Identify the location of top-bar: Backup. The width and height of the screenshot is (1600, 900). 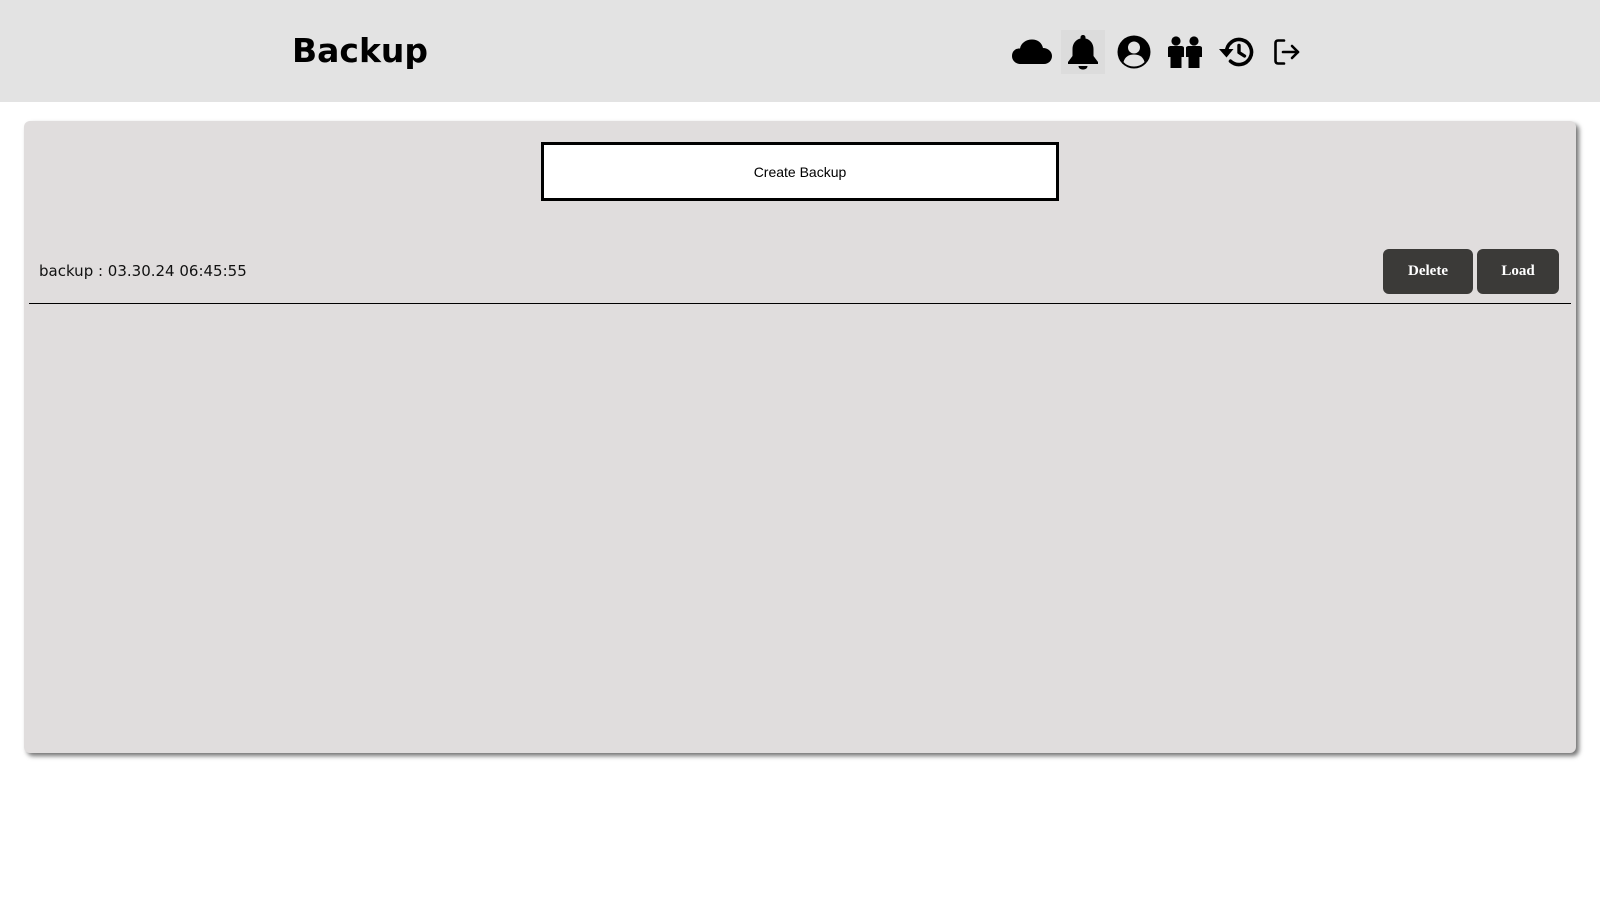
(800, 51).